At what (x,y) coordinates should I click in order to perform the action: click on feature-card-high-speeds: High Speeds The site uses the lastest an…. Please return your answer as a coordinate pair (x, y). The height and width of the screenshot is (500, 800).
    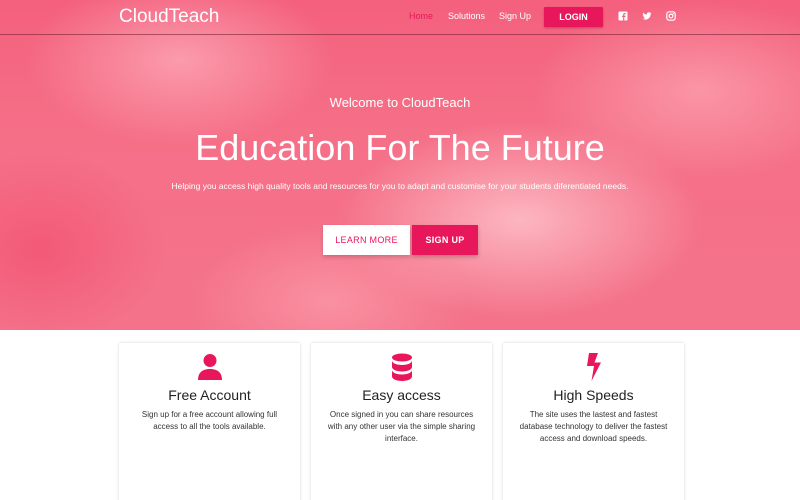
    Looking at the image, I should click on (593, 421).